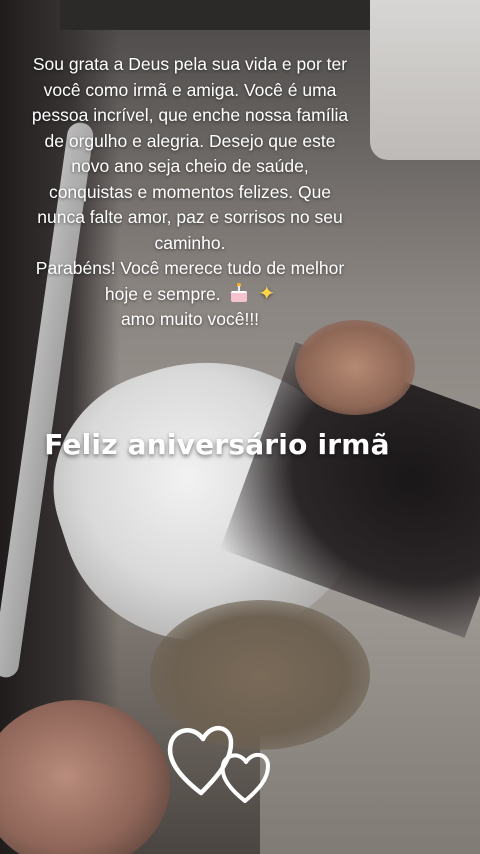 The image size is (480, 854). What do you see at coordinates (425, 80) in the screenshot?
I see `background-photo-wall` at bounding box center [425, 80].